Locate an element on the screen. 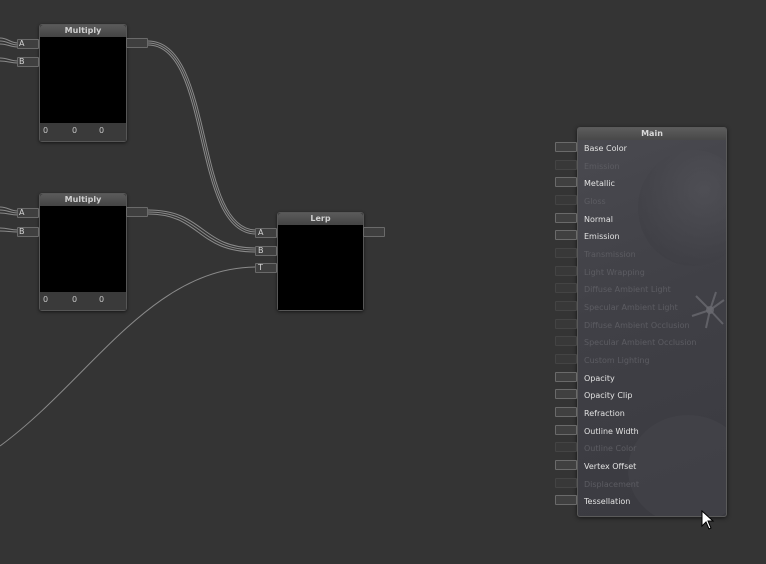  main-port-normal is located at coordinates (566, 218).